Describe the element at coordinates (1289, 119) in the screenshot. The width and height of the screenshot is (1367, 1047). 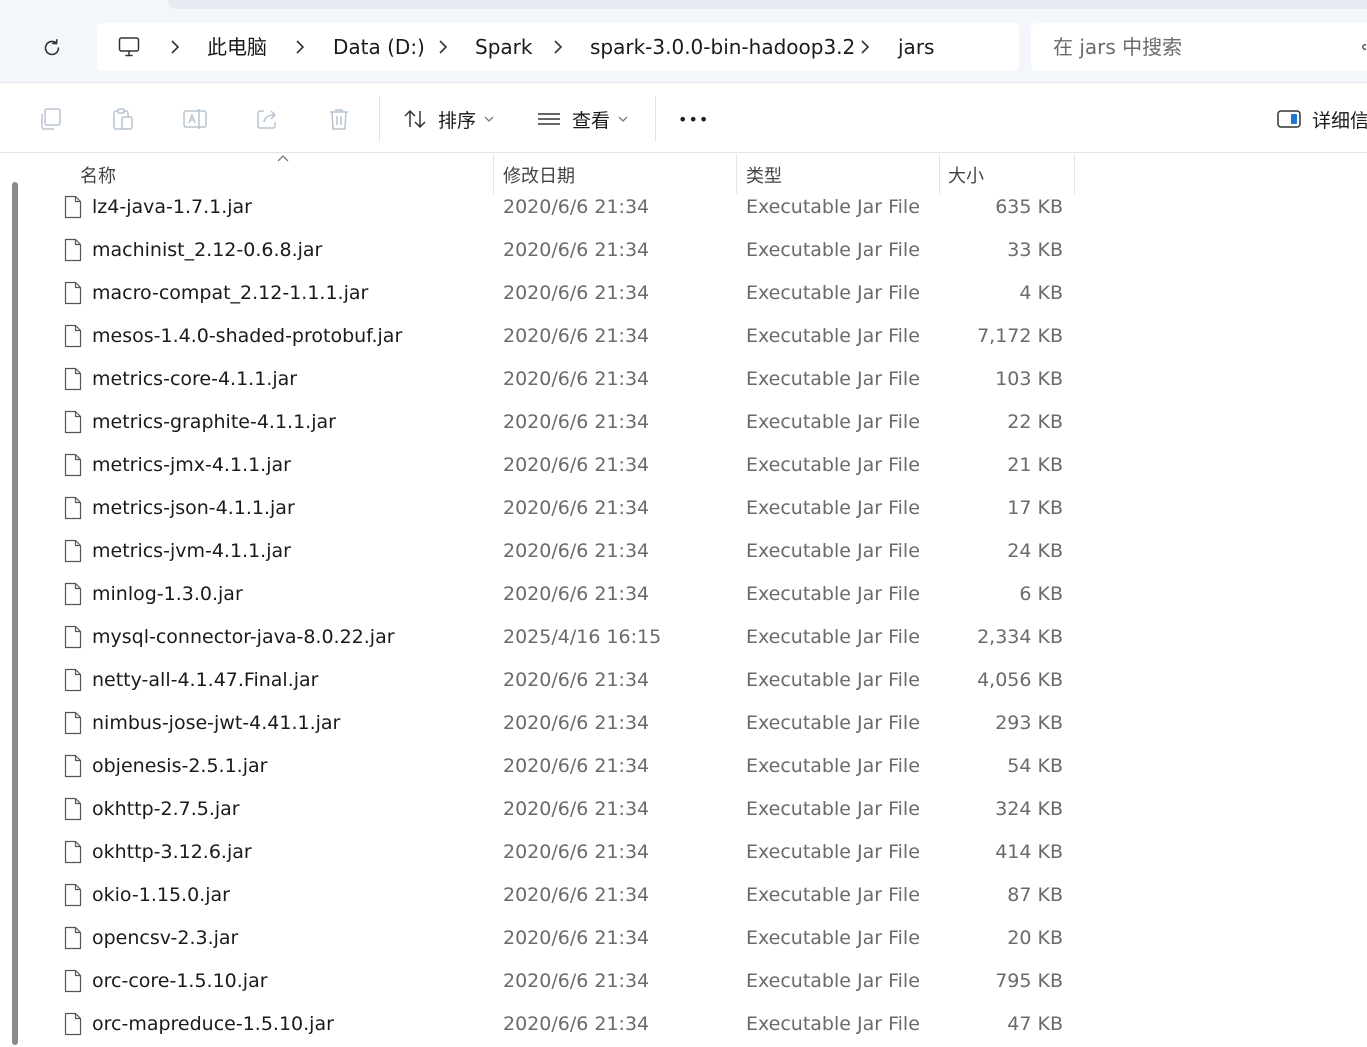
I see `details-pane-icon` at that location.